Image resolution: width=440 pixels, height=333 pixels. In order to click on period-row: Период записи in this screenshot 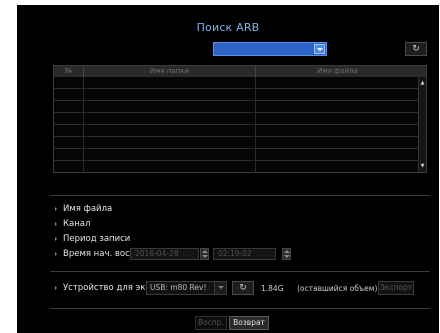, I will do `click(92, 239)`.